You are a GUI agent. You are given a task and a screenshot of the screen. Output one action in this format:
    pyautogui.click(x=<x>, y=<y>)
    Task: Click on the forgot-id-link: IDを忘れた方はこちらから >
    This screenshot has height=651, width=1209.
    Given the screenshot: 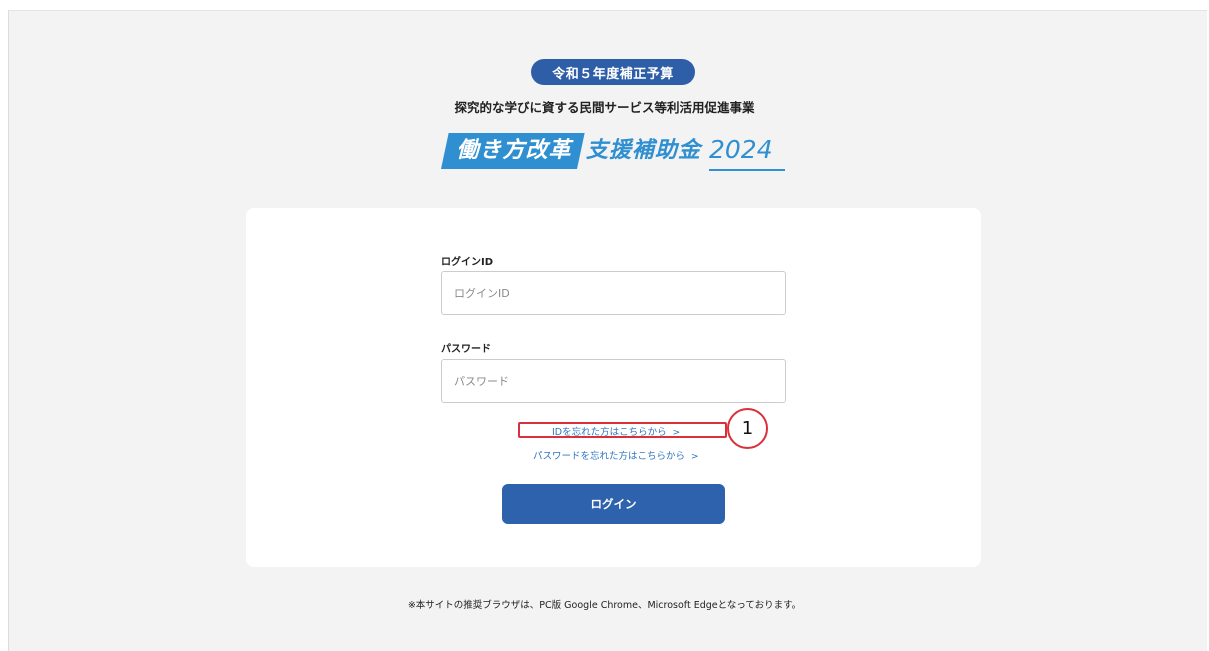 What is the action you would take?
    pyautogui.click(x=616, y=431)
    